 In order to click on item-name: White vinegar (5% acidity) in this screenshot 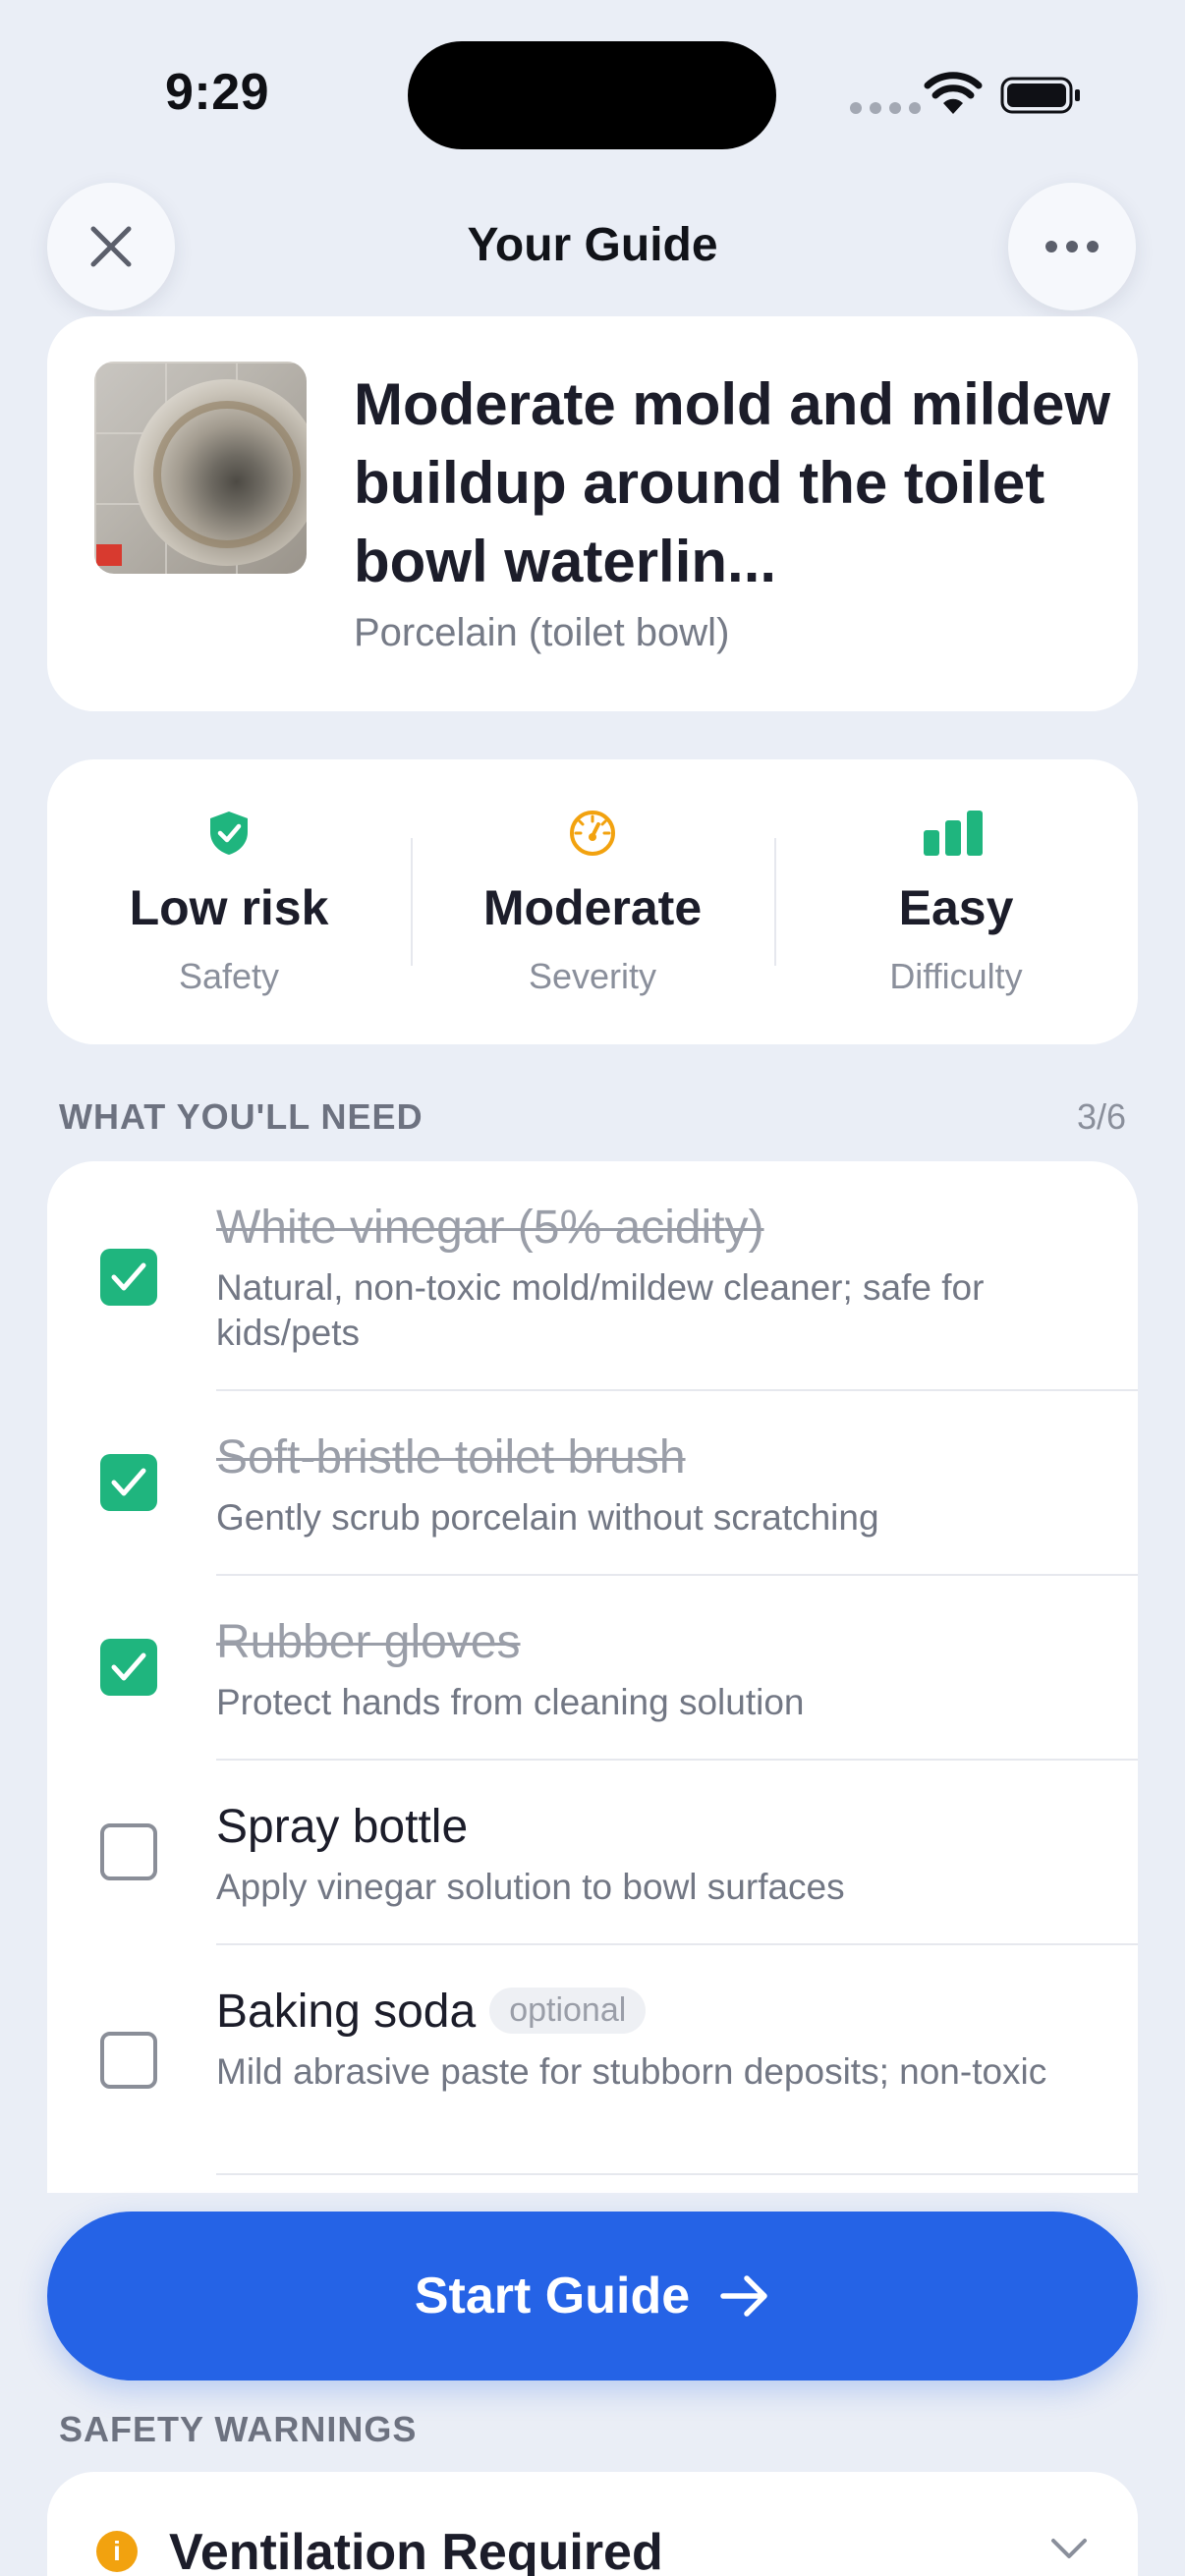, I will do `click(490, 1228)`.